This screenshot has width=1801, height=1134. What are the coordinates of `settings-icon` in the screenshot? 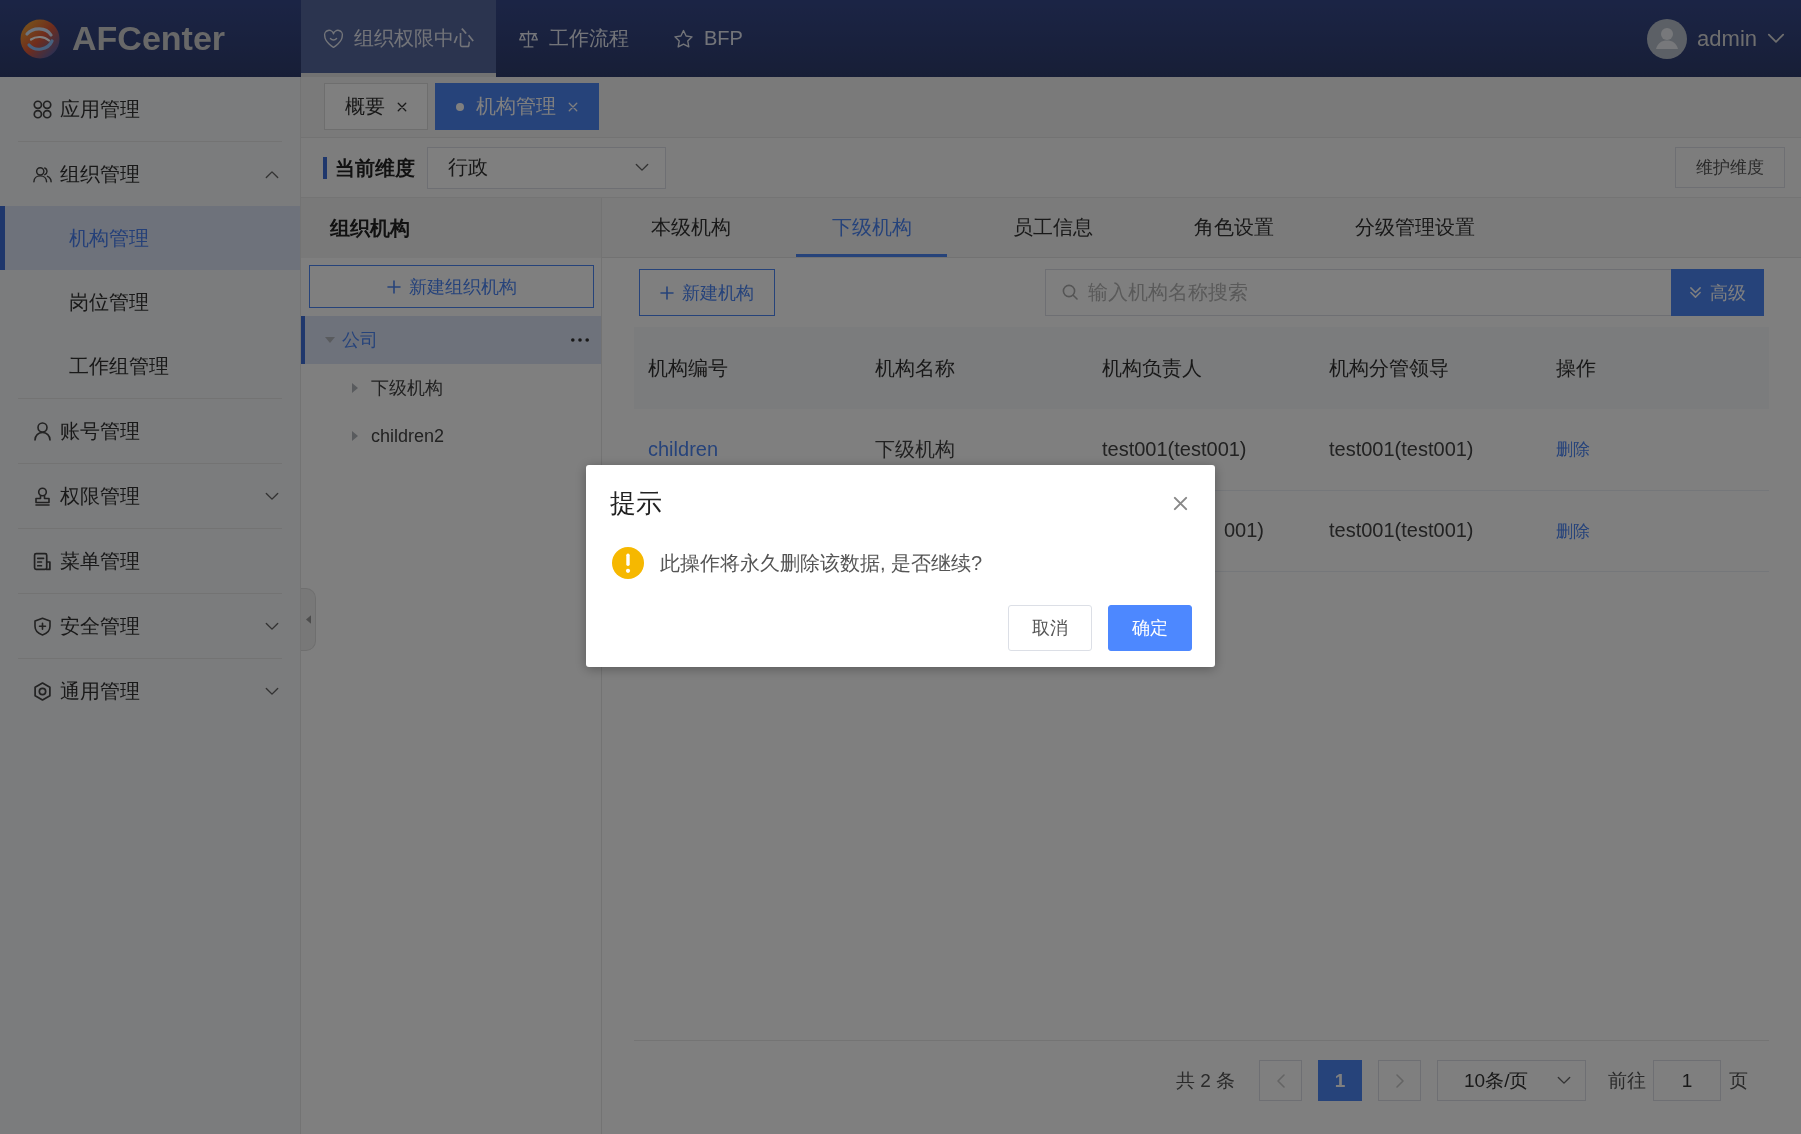 It's located at (42, 691).